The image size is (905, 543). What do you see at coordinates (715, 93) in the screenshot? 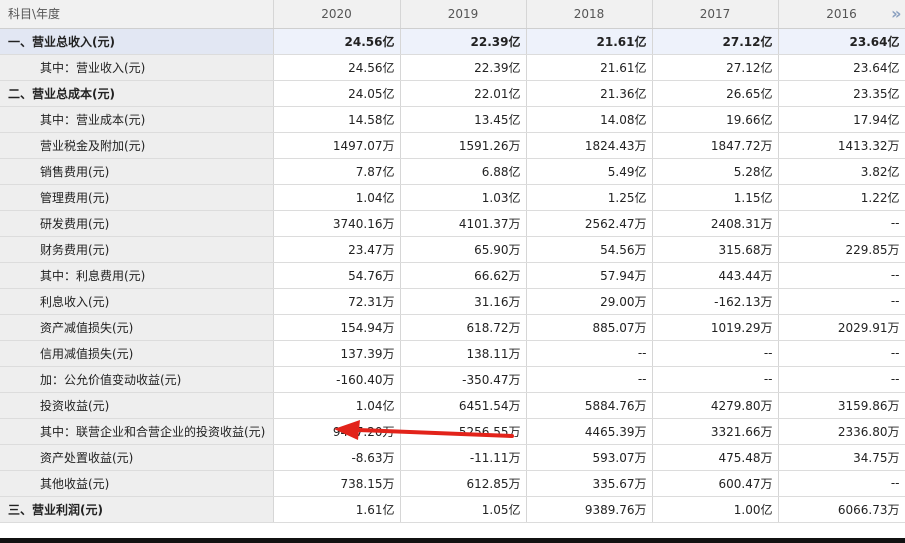
I see `cell-value: 26.65亿` at bounding box center [715, 93].